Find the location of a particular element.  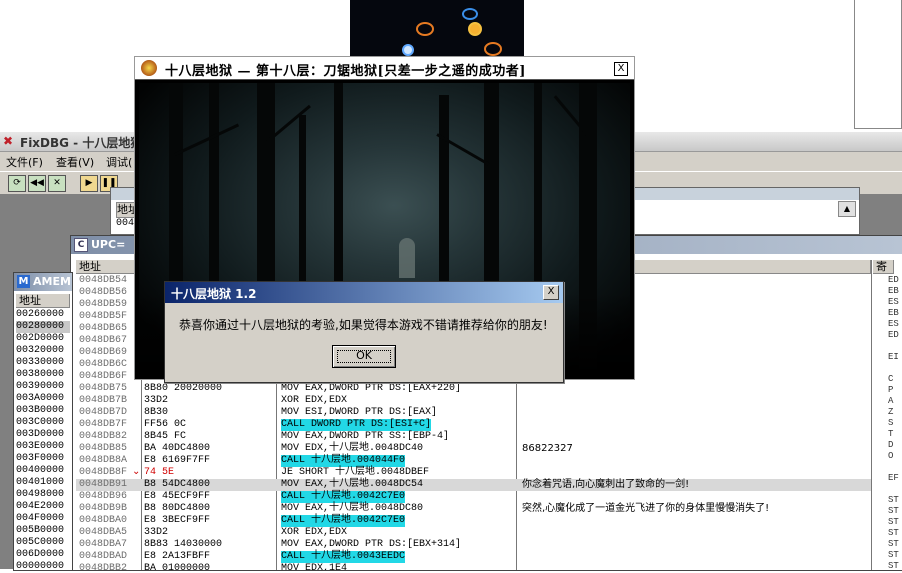

disasm-instruction: MOV EAX,DWORD PTR SS:[EBP-4] is located at coordinates (365, 436).